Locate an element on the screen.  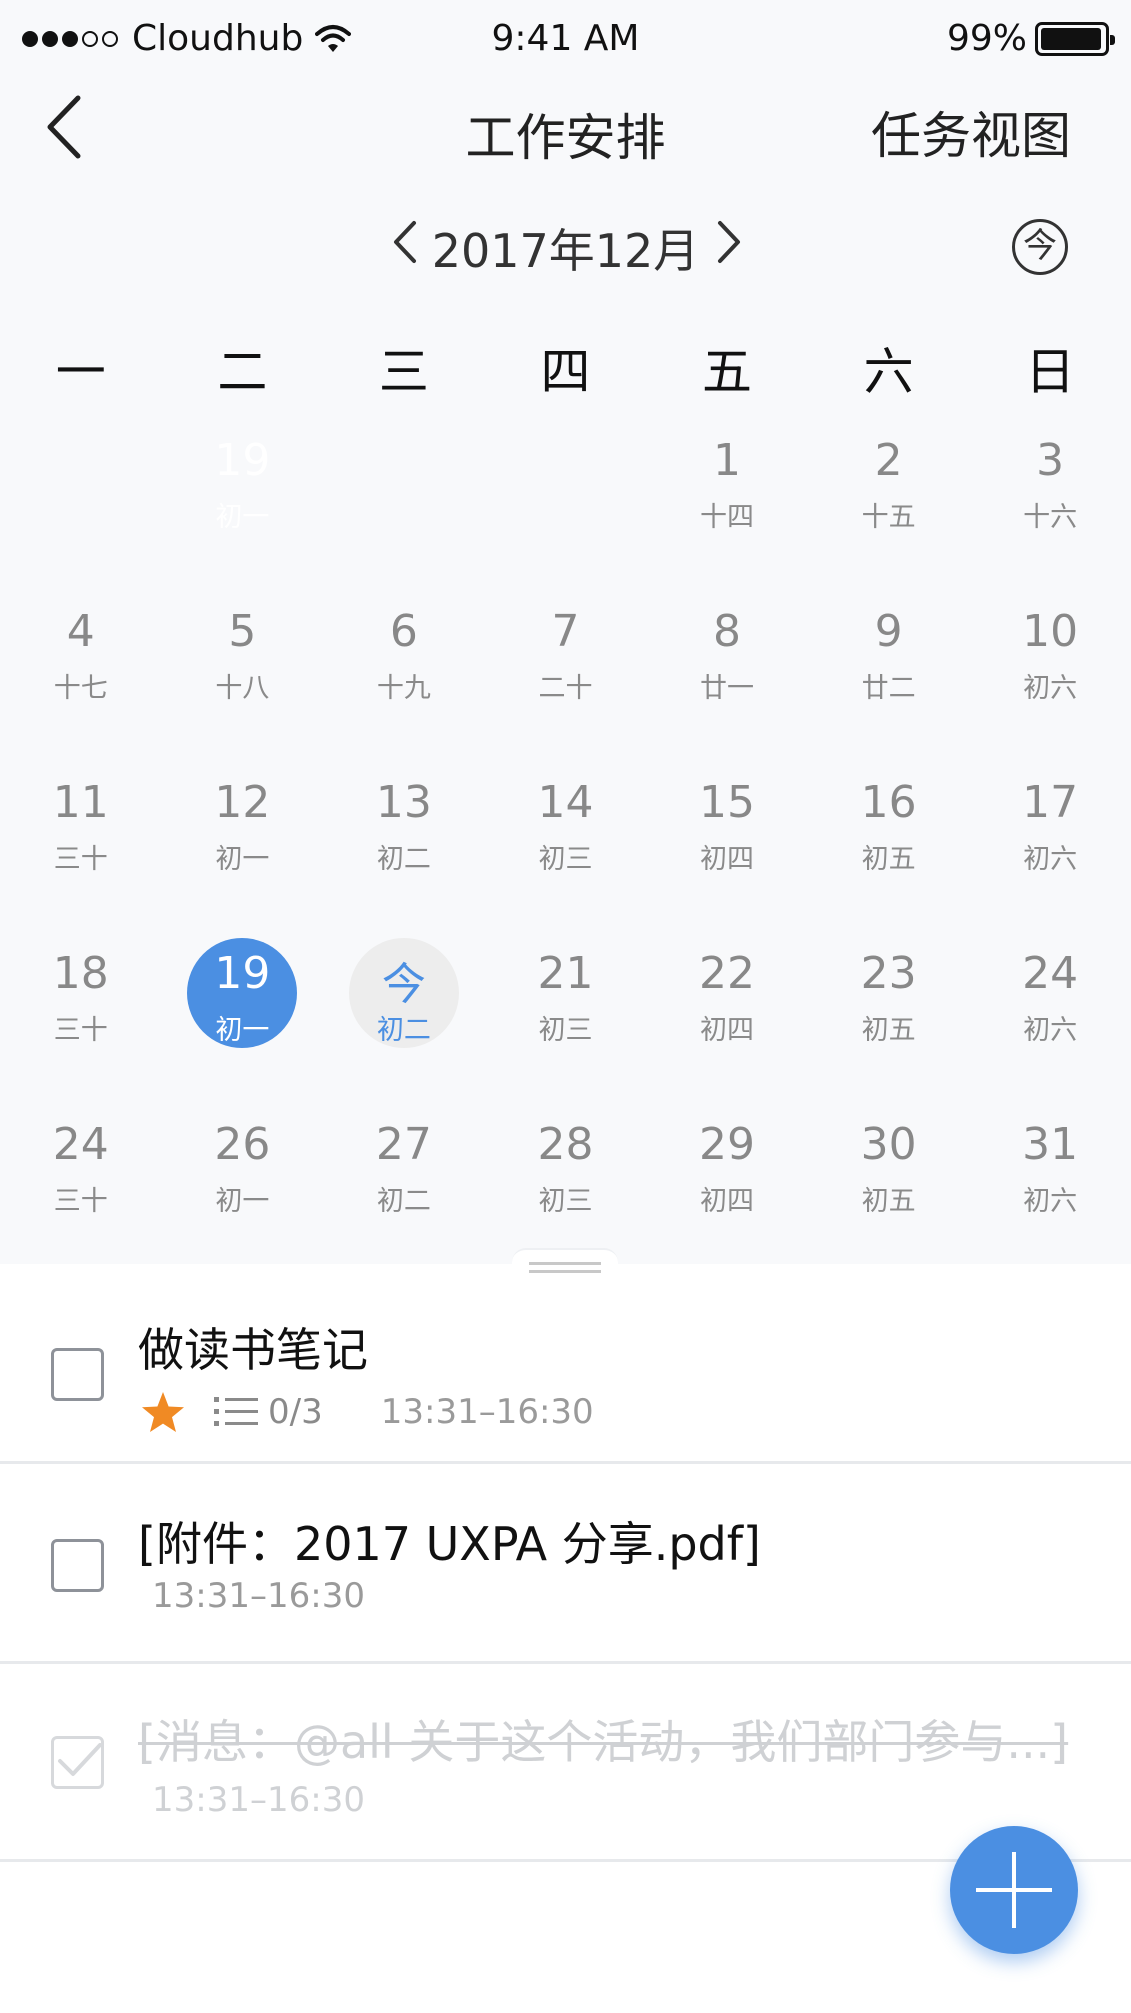
day-cell: 11 三十 is located at coordinates (81, 852).